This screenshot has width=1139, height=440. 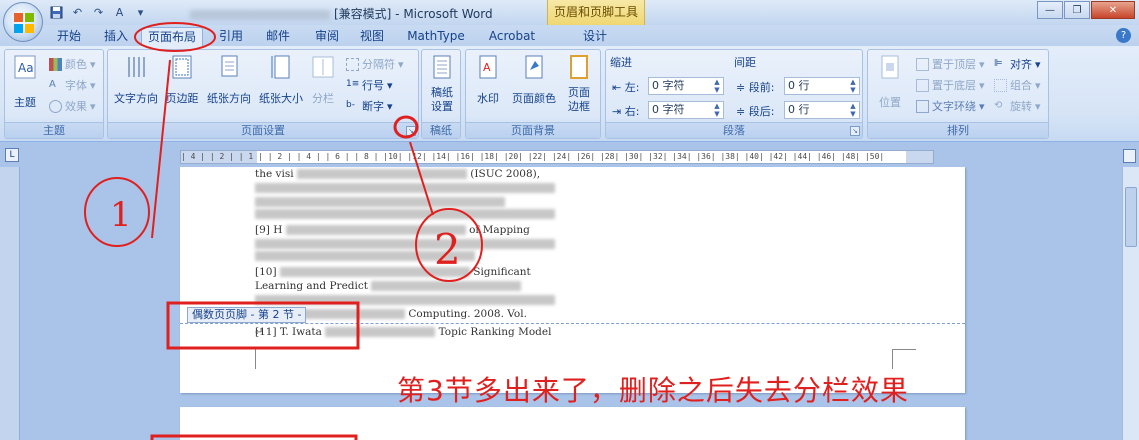 I want to click on orientation-icon, so click(x=229, y=66).